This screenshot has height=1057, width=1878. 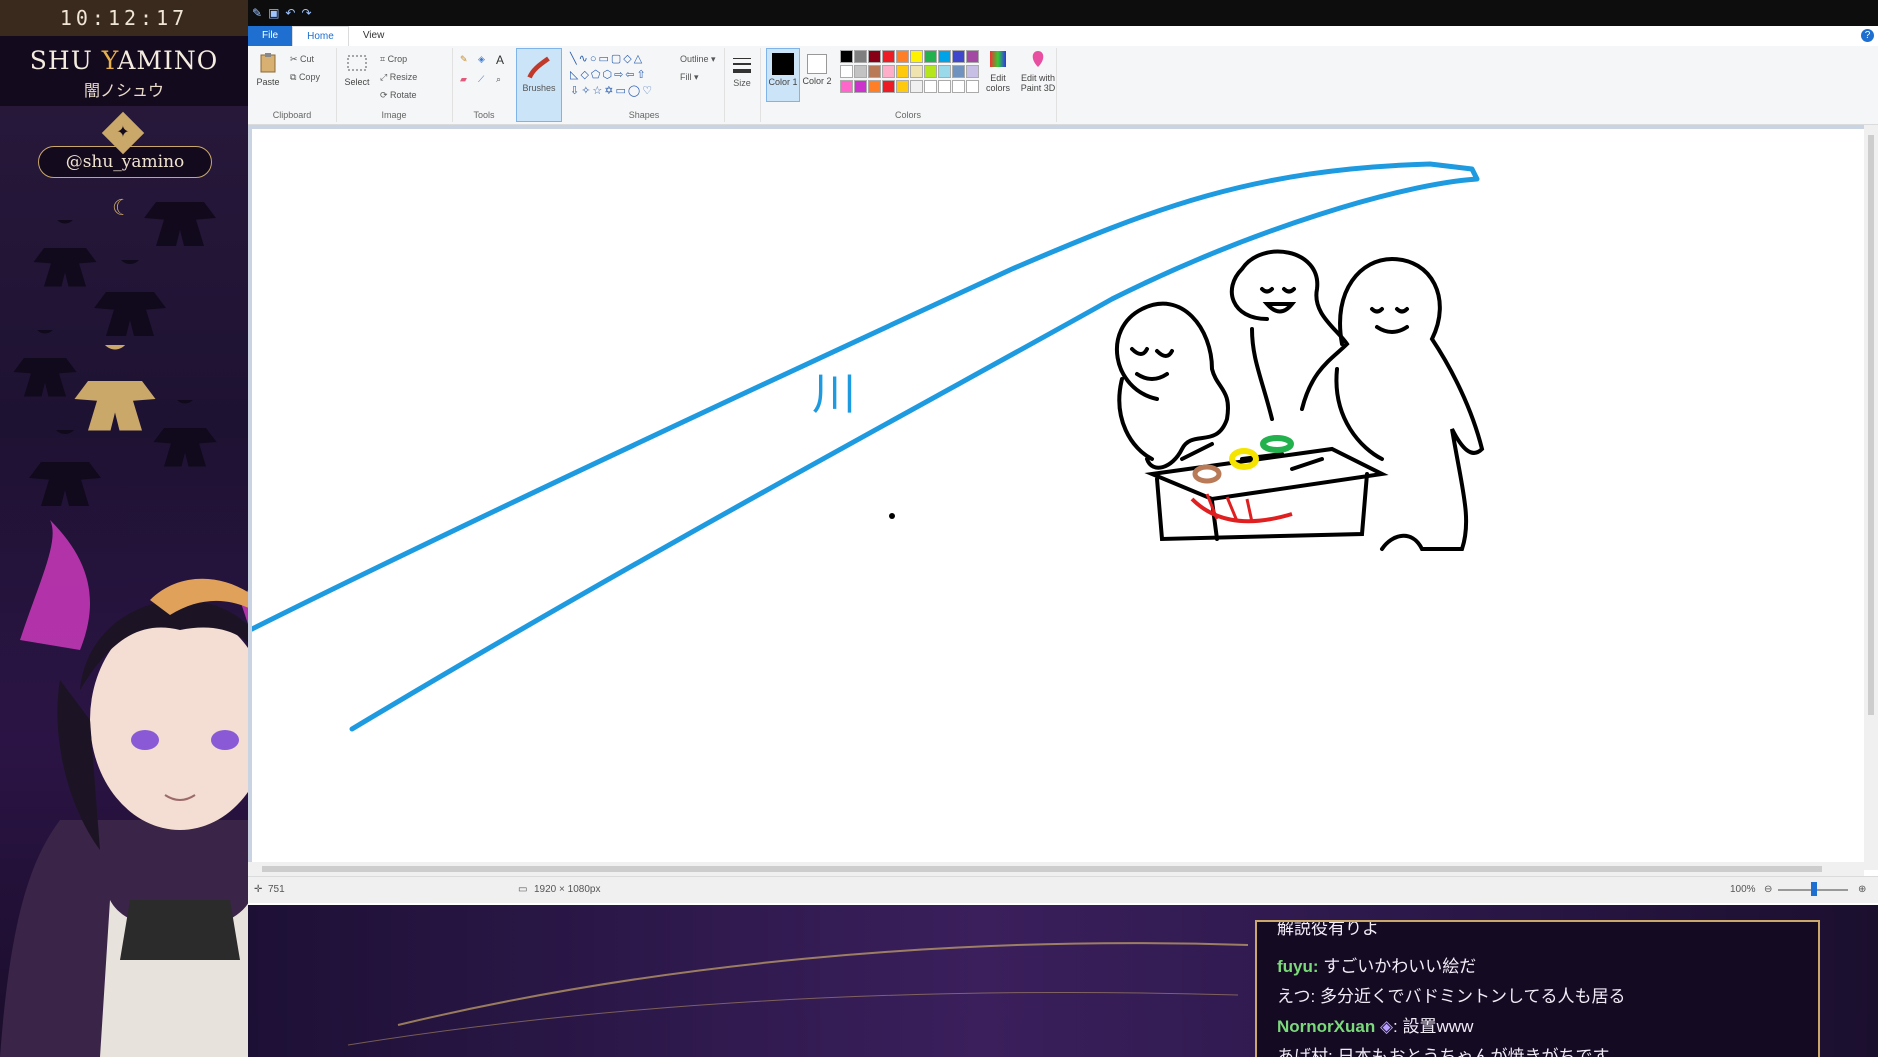 I want to click on status-bar: ✛ 751 ▭ 1920 × 1080px 100% ⊖ ⊕, so click(x=1063, y=889).